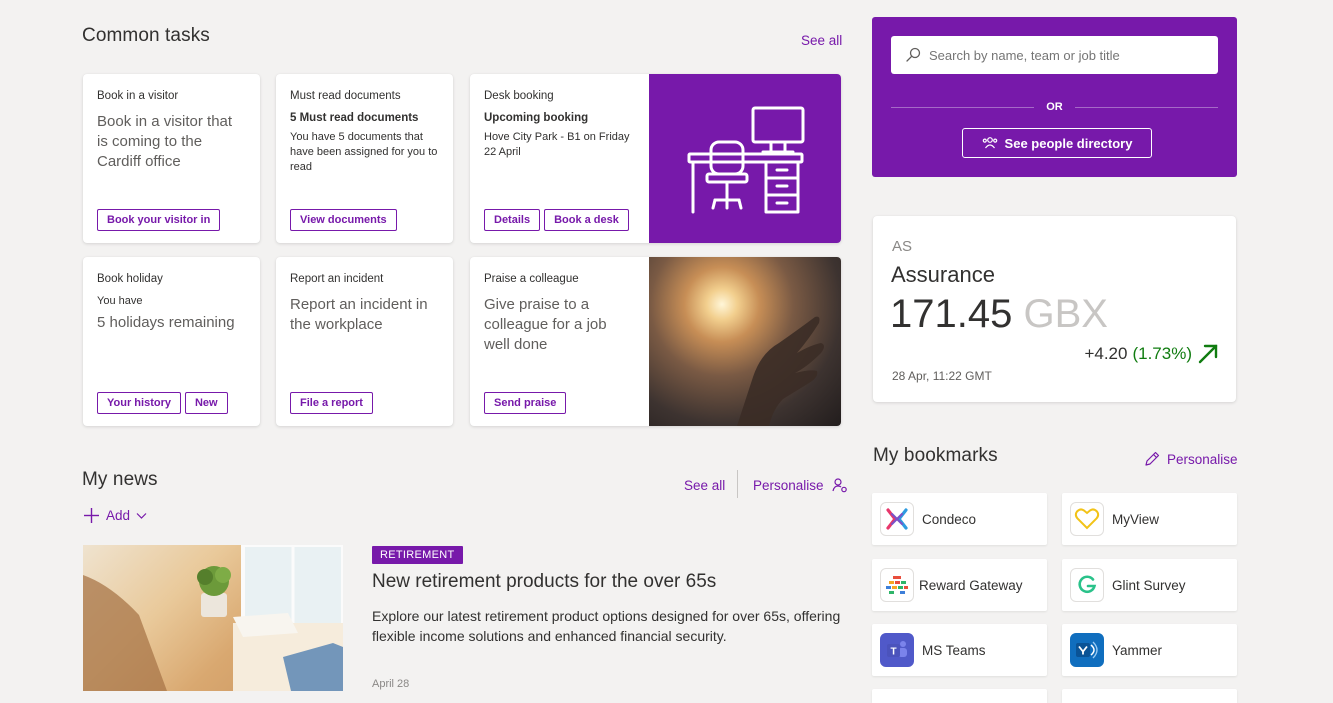 The width and height of the screenshot is (1333, 703). What do you see at coordinates (536, 118) in the screenshot?
I see `task-card-heading: Upcoming booking` at bounding box center [536, 118].